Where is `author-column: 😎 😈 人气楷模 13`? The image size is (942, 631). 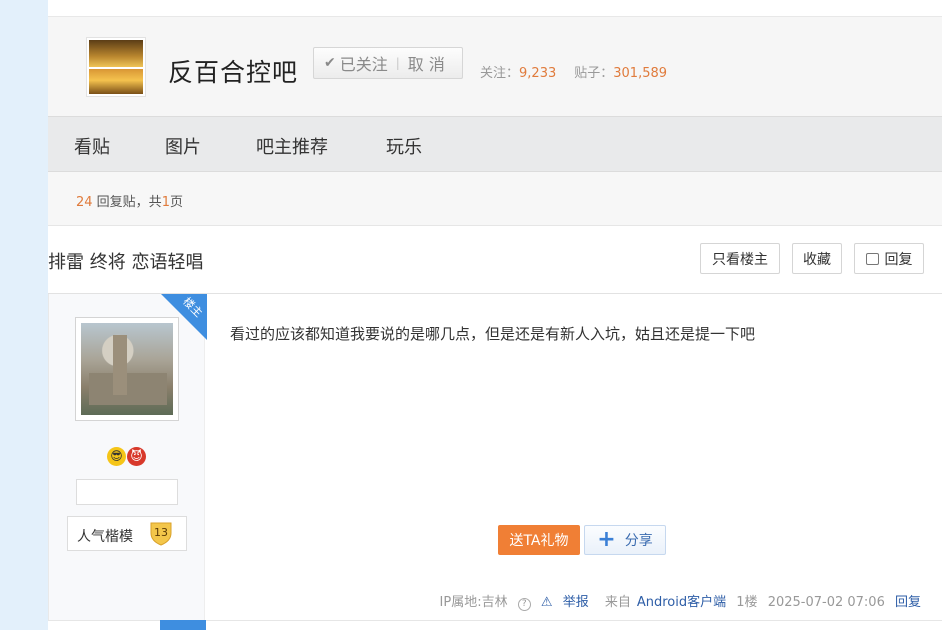 author-column: 😎 😈 人气楷模 13 is located at coordinates (127, 457).